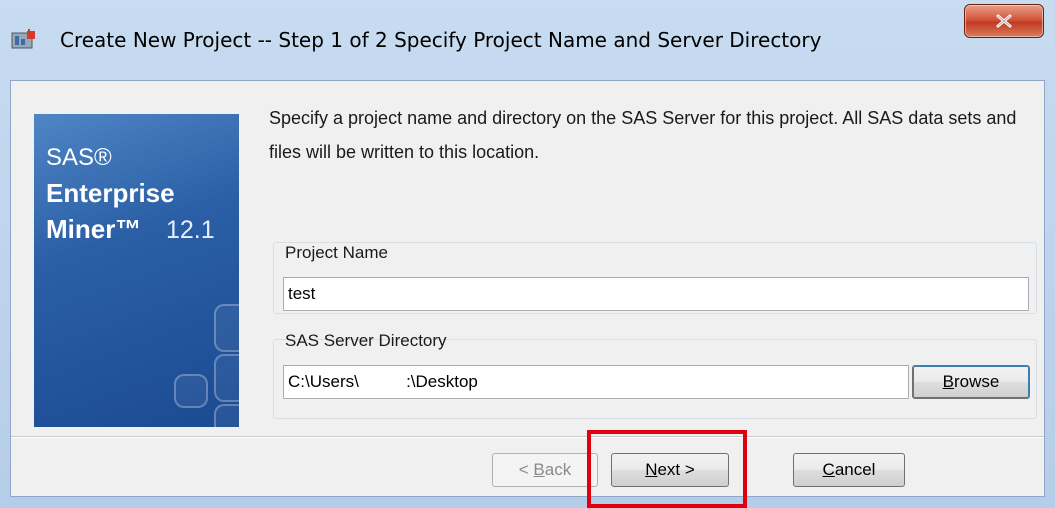 This screenshot has height=508, width=1055. Describe the element at coordinates (366, 340) in the screenshot. I see `server-directory-label: SAS Server Directory` at that location.